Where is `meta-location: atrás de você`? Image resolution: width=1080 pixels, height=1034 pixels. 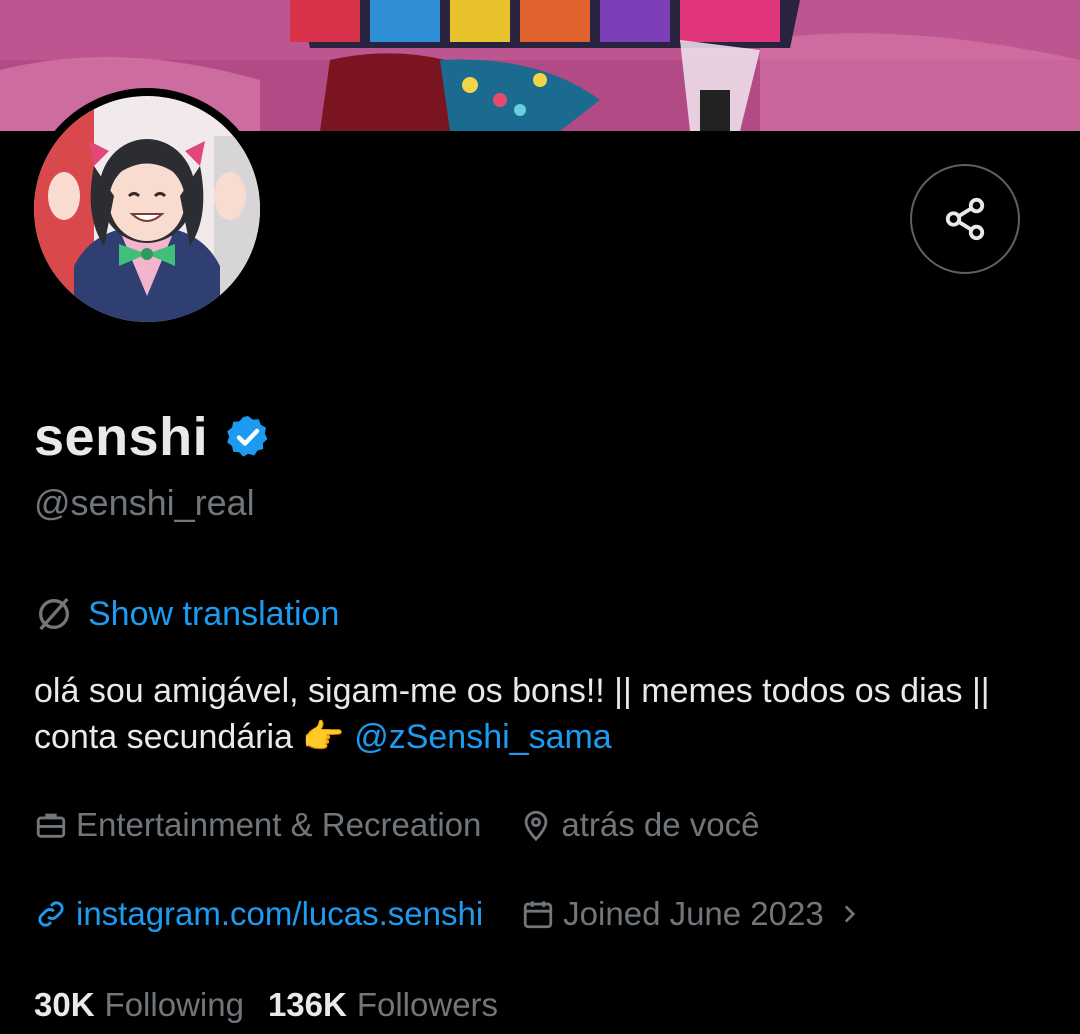 meta-location: atrás de você is located at coordinates (639, 825).